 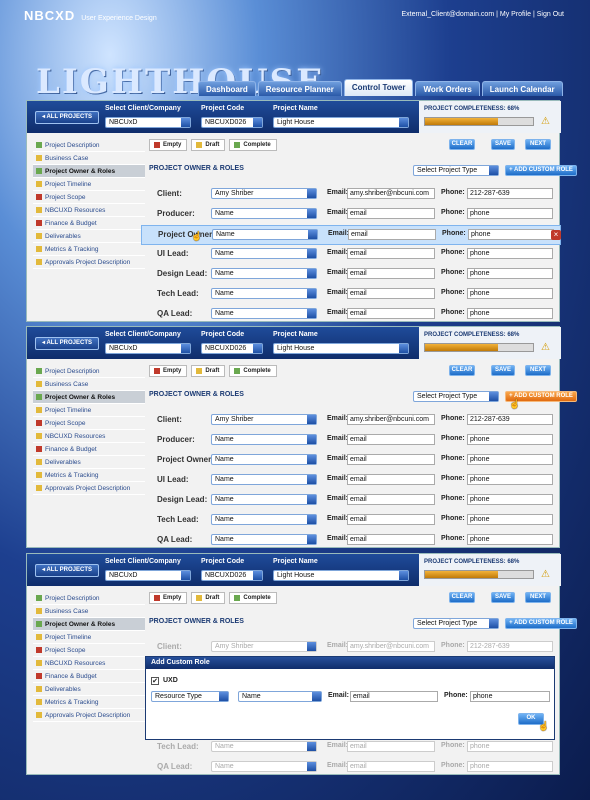 I want to click on sidebar-item: Business Case, so click(x=89, y=158).